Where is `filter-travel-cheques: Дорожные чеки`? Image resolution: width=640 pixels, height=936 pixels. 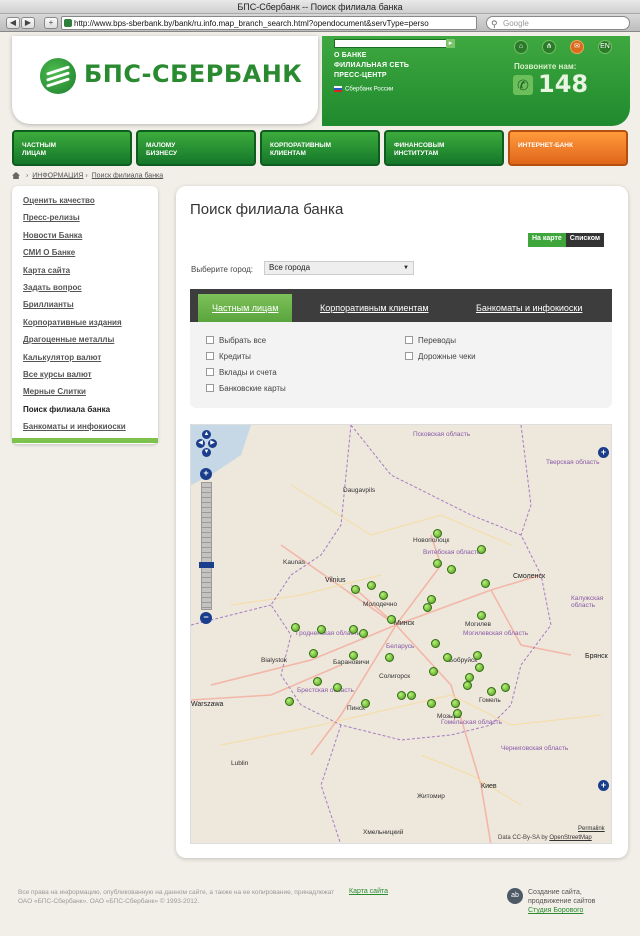 filter-travel-cheques: Дорожные чеки is located at coordinates (440, 356).